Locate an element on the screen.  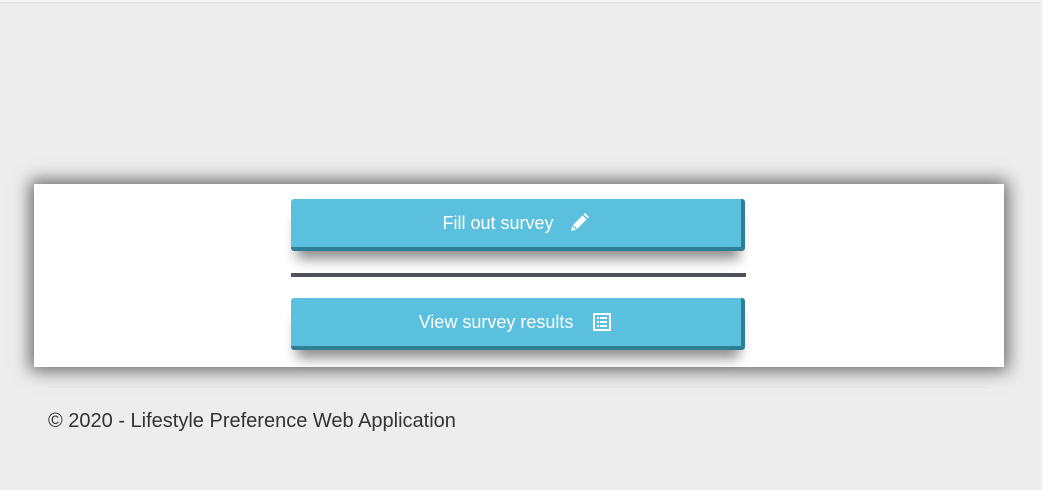
fill-out-survey-button: Fill out survey is located at coordinates (518, 225).